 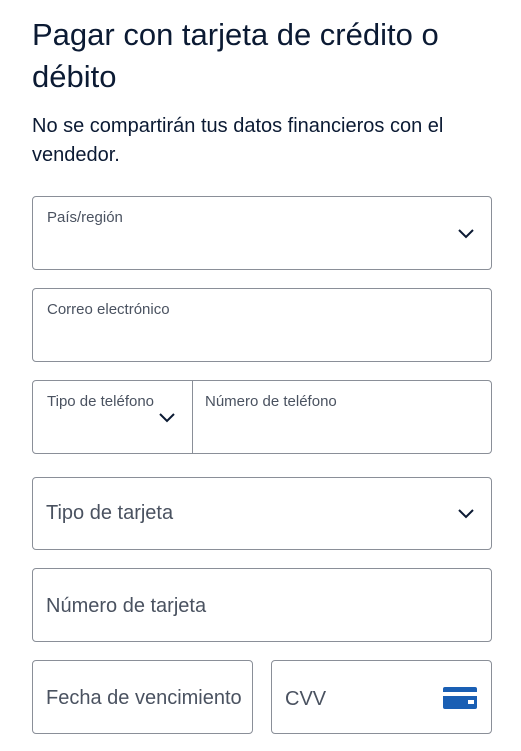 What do you see at coordinates (262, 325) in the screenshot?
I see `email-field: Correo electrónico` at bounding box center [262, 325].